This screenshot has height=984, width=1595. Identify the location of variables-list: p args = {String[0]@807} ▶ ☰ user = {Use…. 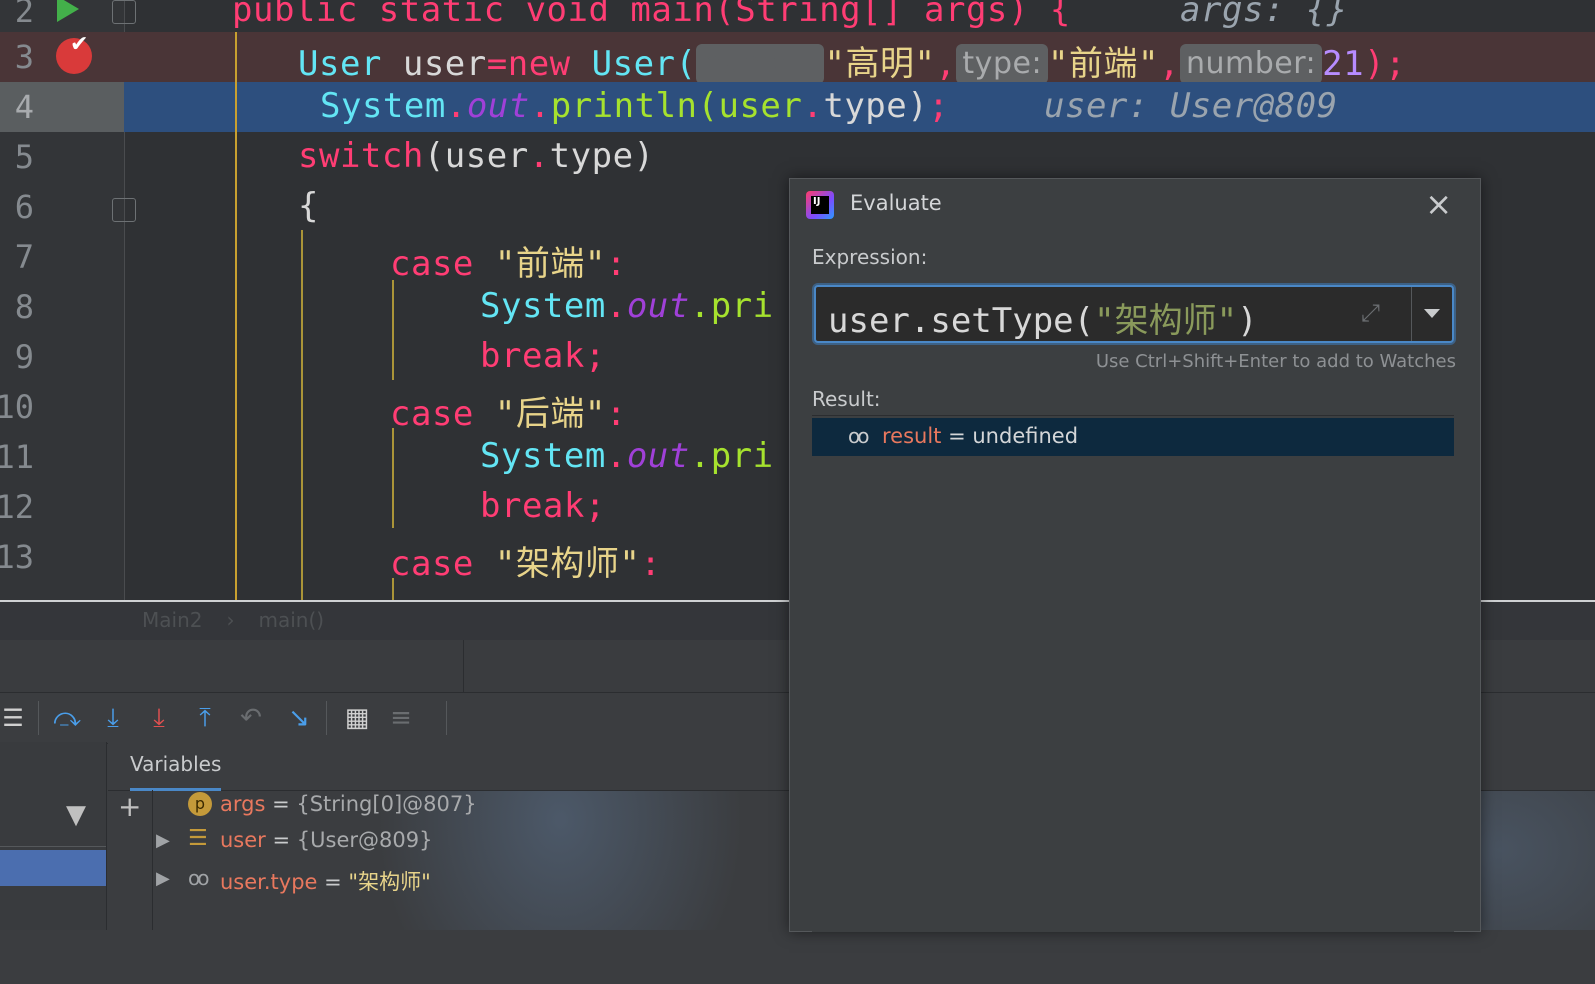
(472, 860).